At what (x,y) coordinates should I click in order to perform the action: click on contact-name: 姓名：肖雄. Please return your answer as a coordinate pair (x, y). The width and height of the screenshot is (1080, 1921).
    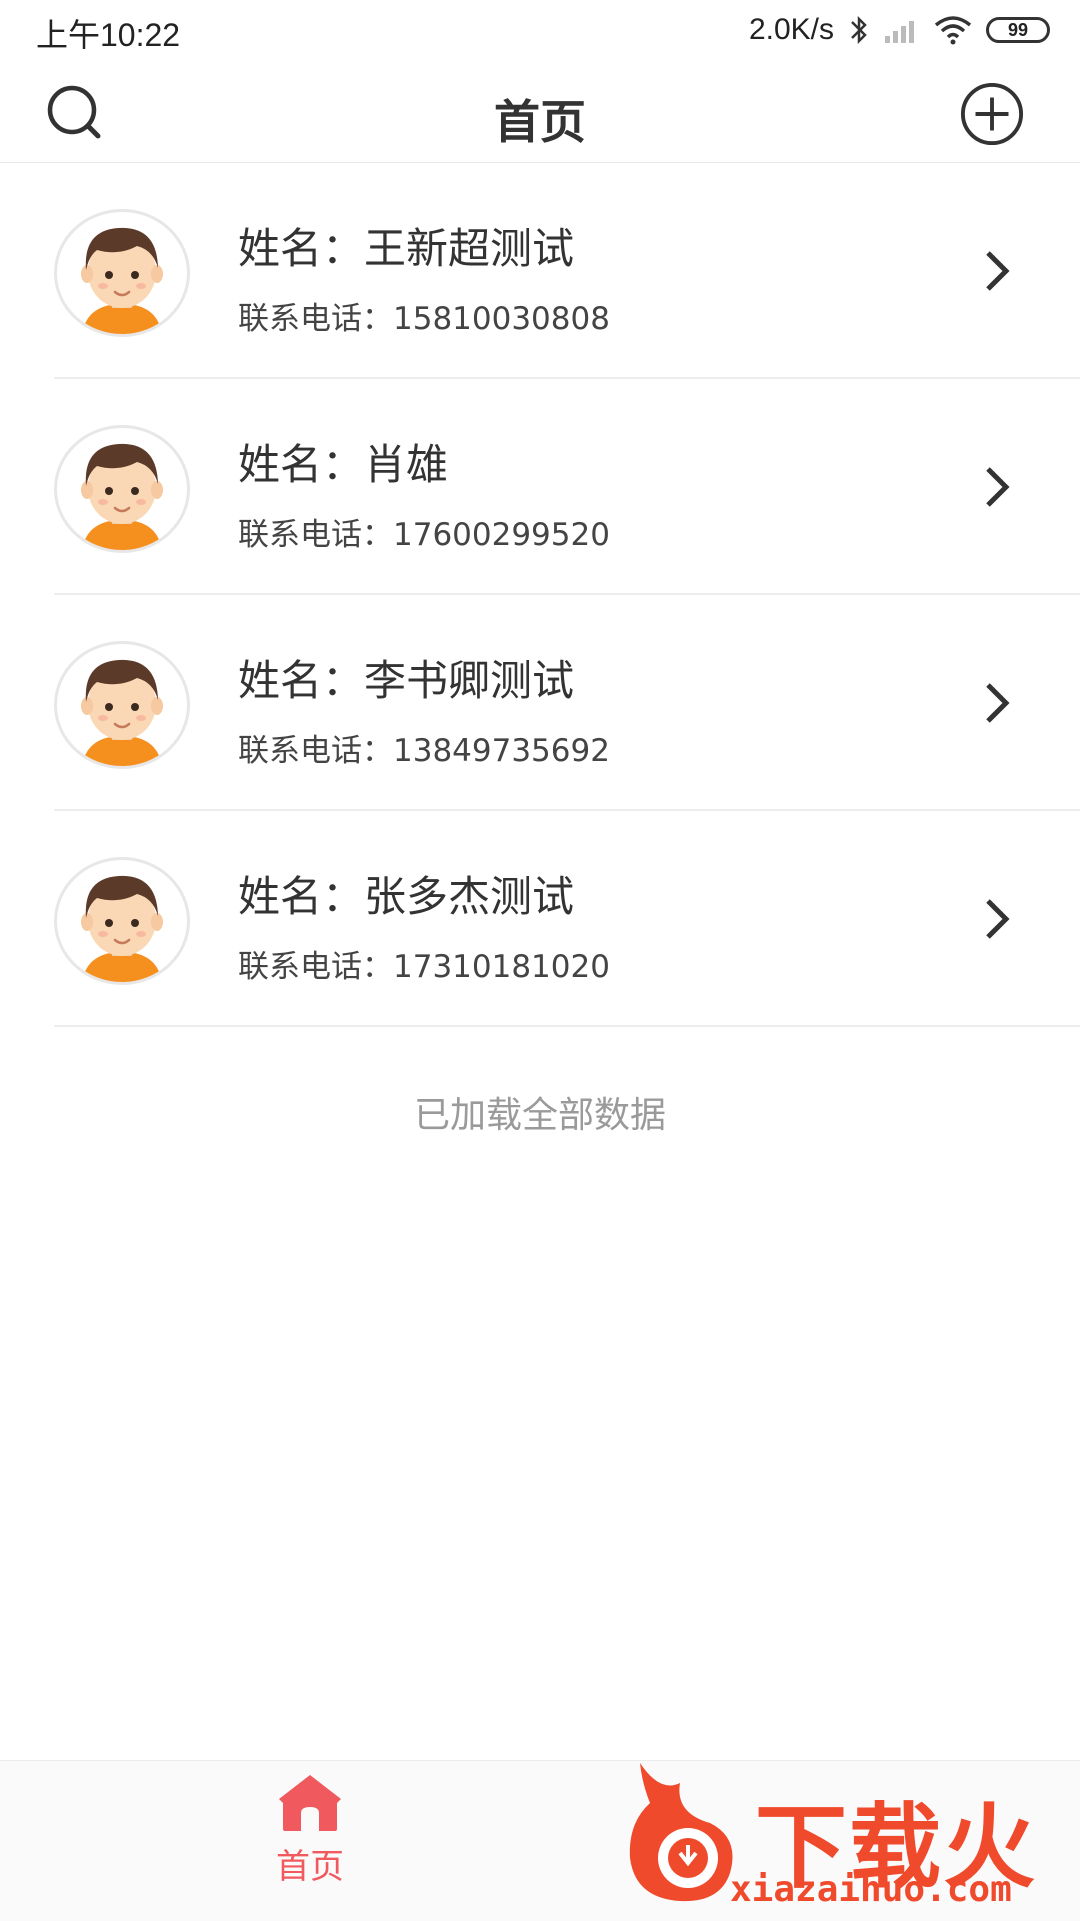
    Looking at the image, I should click on (343, 464).